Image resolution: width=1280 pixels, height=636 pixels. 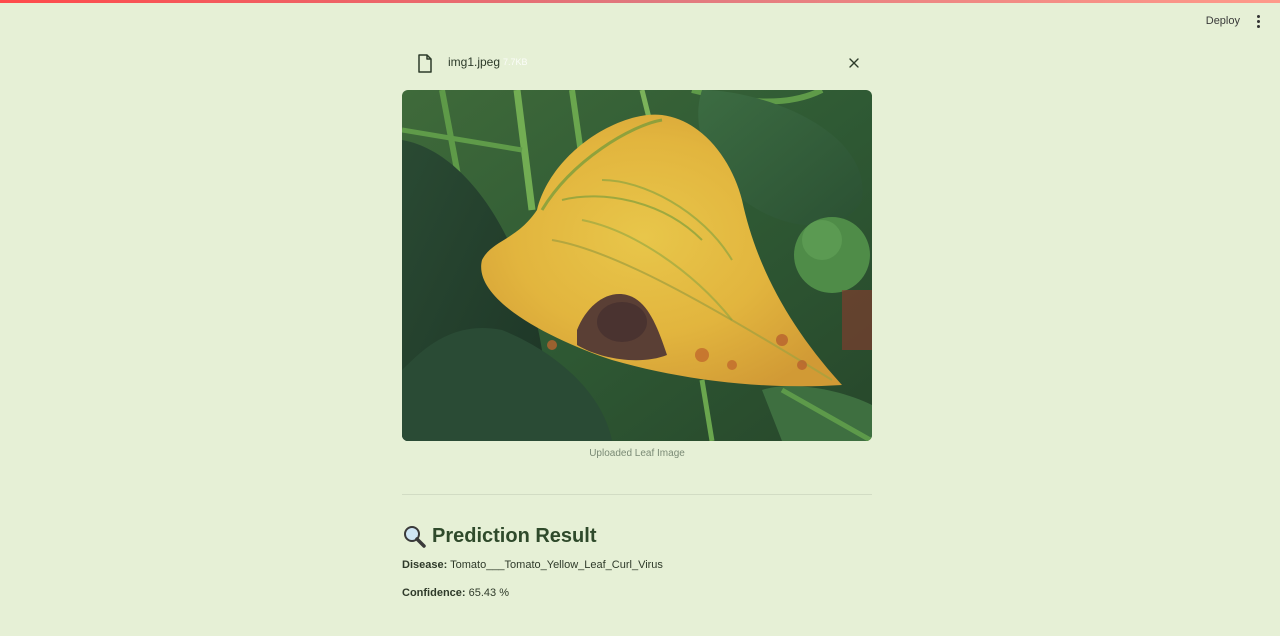 I want to click on main-menu-button, so click(x=1258, y=21).